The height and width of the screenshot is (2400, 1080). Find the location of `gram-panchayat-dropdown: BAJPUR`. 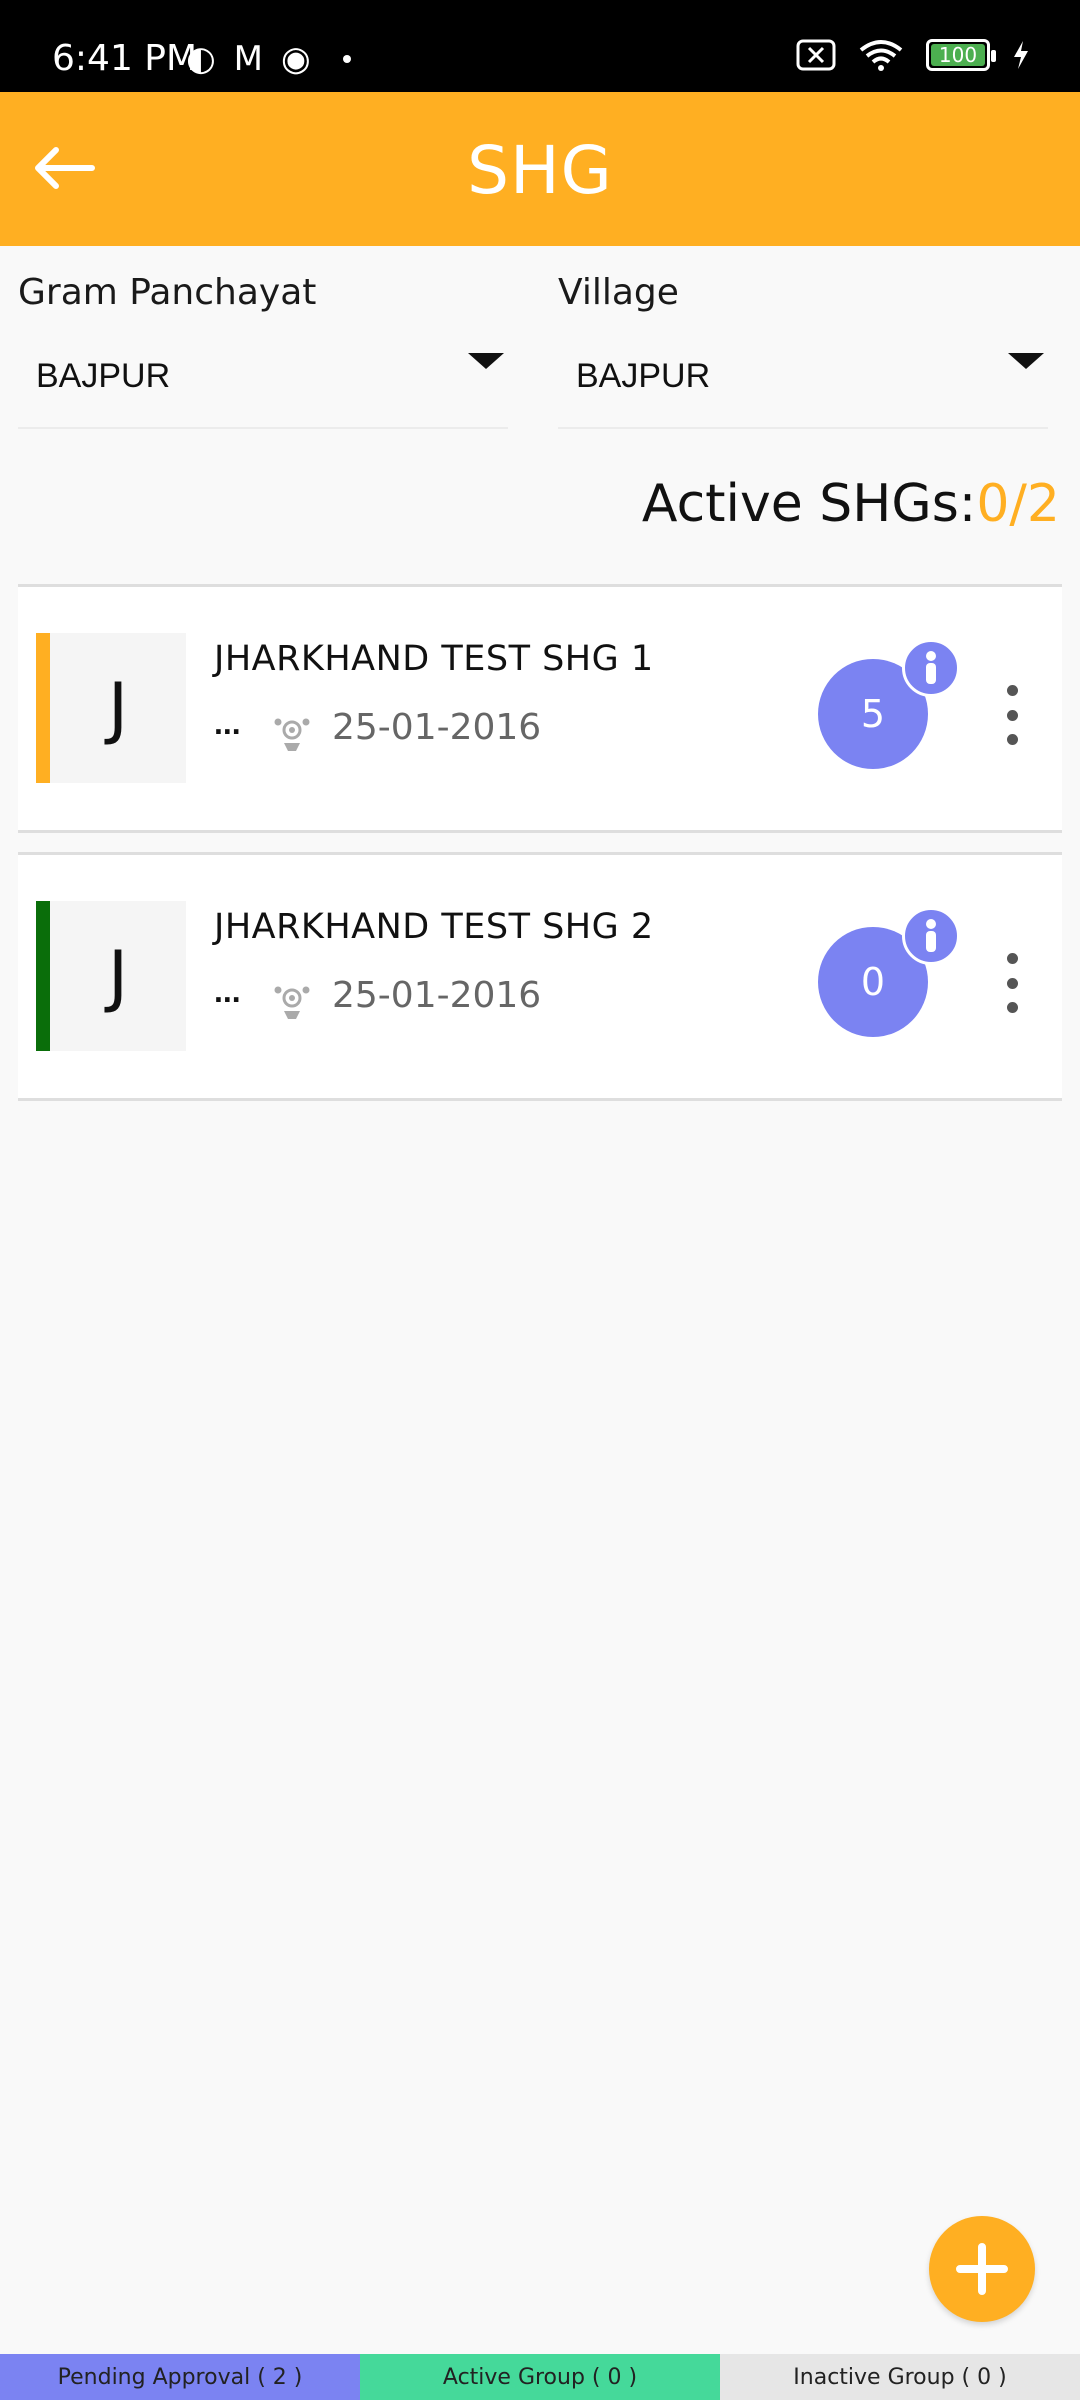

gram-panchayat-dropdown: BAJPUR is located at coordinates (263, 389).